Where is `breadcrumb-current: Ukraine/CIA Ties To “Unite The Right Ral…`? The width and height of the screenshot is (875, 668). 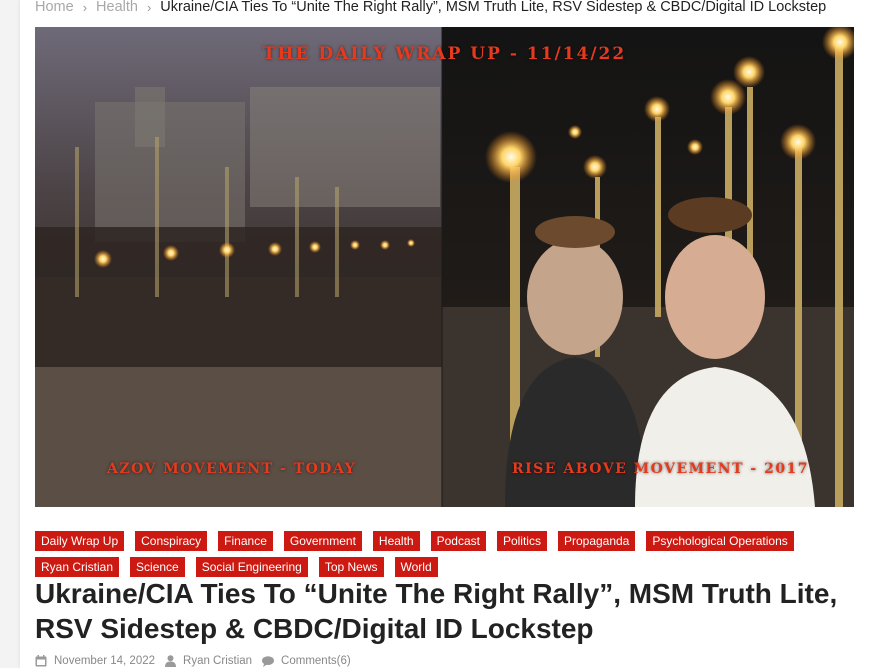
breadcrumb-current: Ukraine/CIA Ties To “Unite The Right Ral… is located at coordinates (493, 7).